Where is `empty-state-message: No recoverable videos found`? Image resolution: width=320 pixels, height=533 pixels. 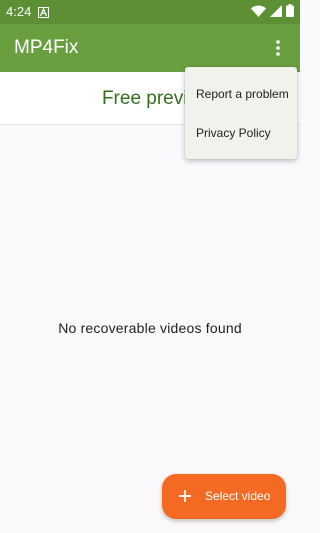
empty-state-message: No recoverable videos found is located at coordinates (150, 328).